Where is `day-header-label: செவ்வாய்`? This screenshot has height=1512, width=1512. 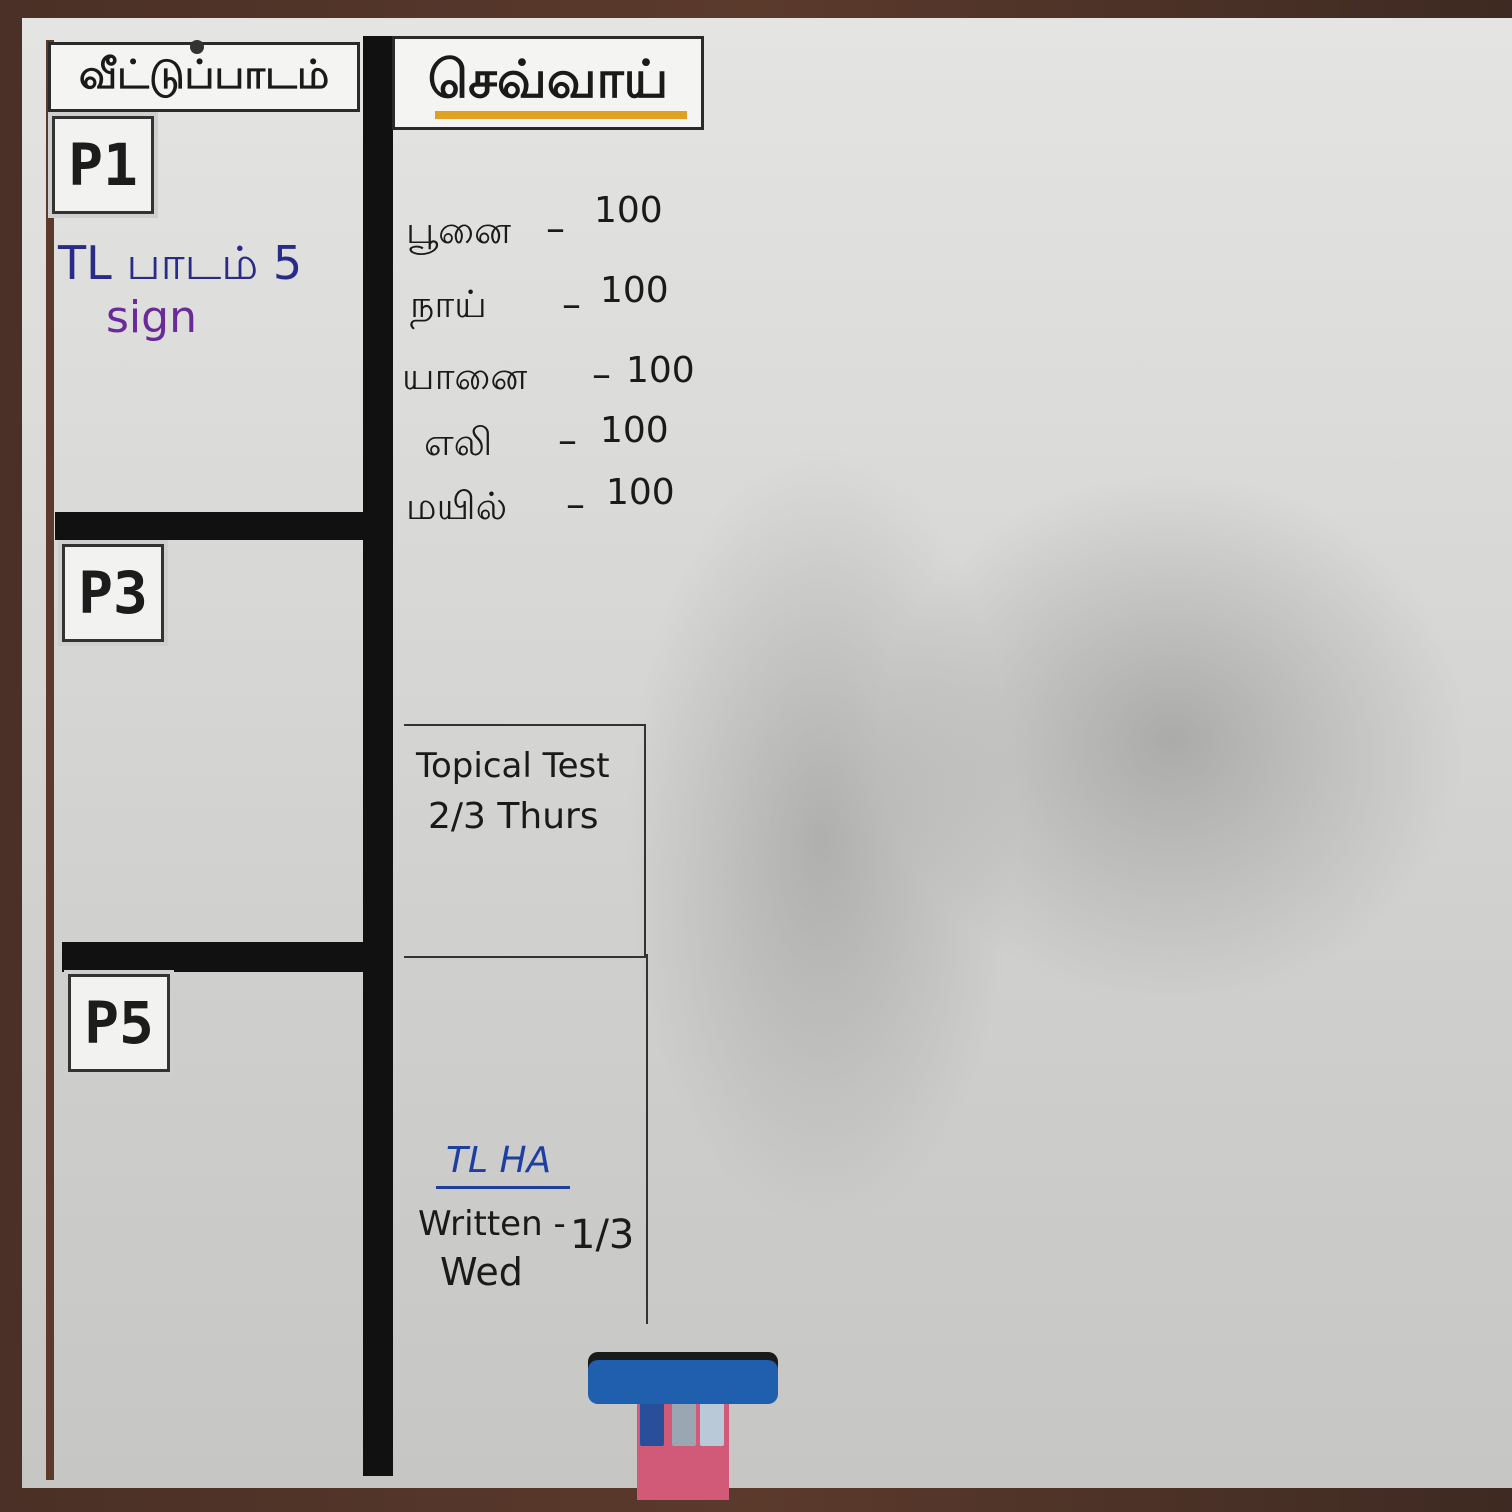 day-header-label: செவ்வாய் is located at coordinates (548, 79).